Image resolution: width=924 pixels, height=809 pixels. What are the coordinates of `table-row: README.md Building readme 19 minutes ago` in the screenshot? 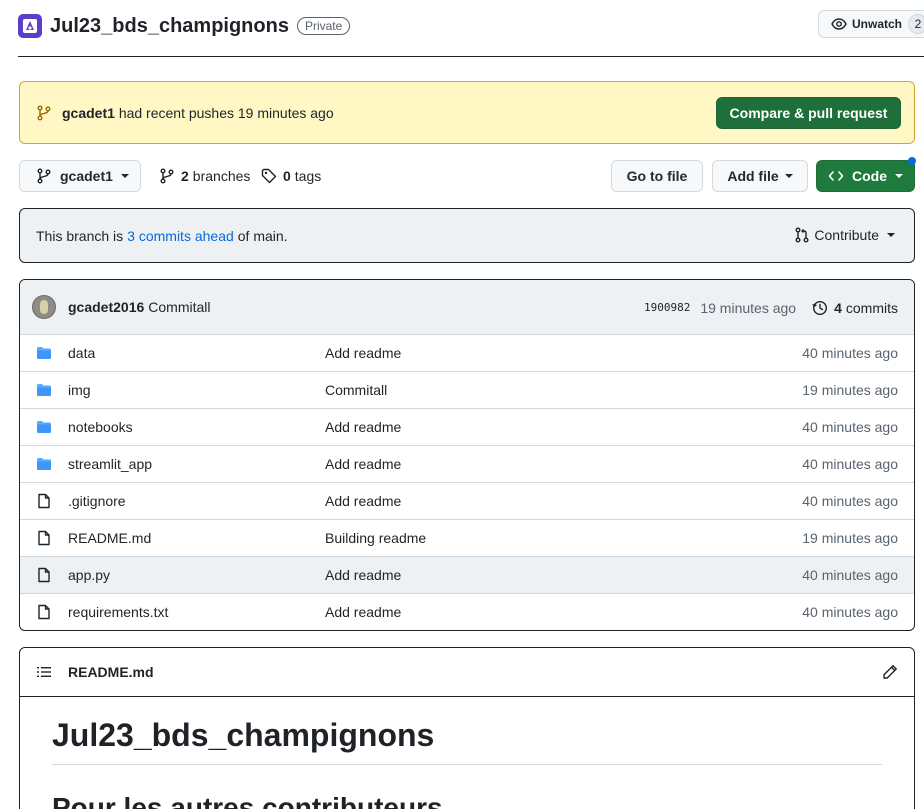 It's located at (467, 538).